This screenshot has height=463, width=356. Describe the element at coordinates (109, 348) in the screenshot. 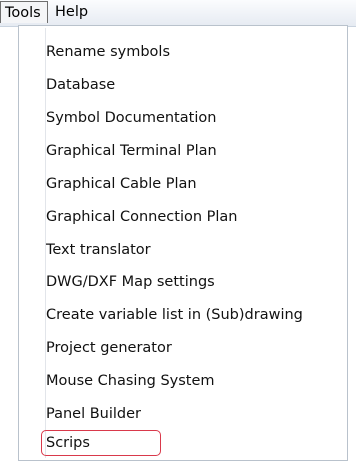

I see `menu-item-project-generator: Project generator` at that location.